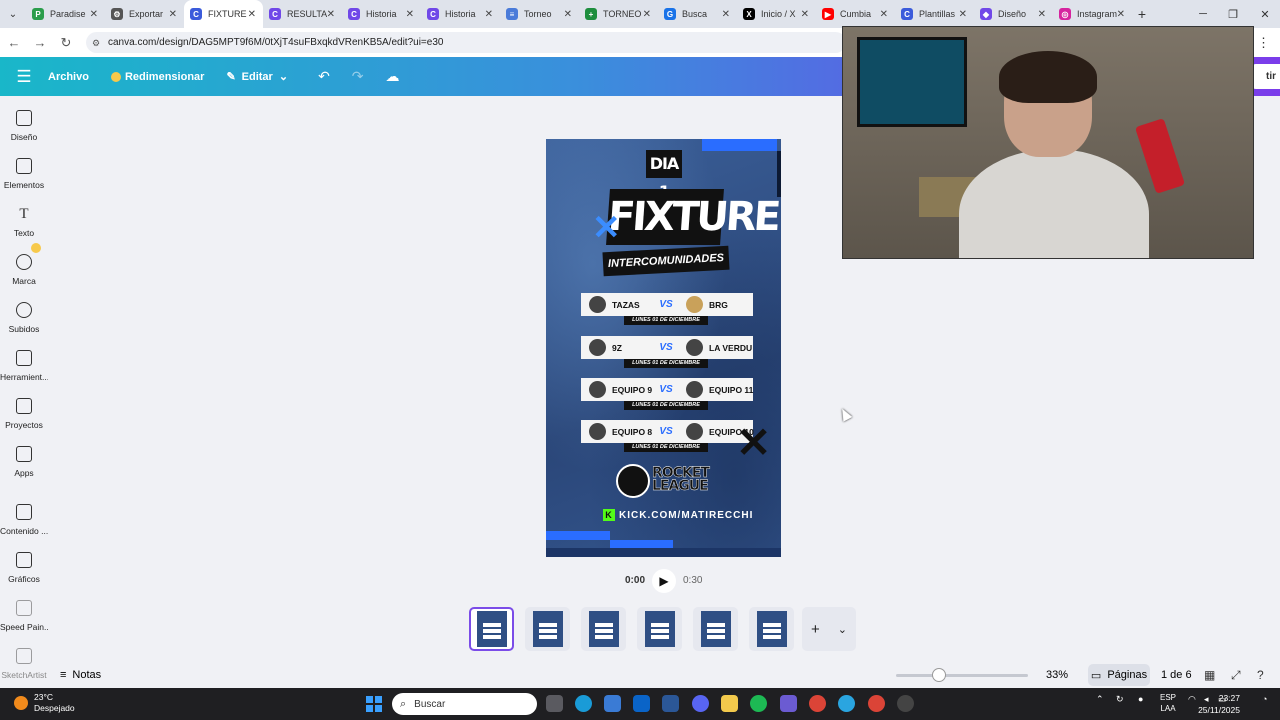 The image size is (1280, 720). Describe the element at coordinates (855, 14) in the screenshot. I see `browser-tab: ▶ Cumbia ✕` at that location.